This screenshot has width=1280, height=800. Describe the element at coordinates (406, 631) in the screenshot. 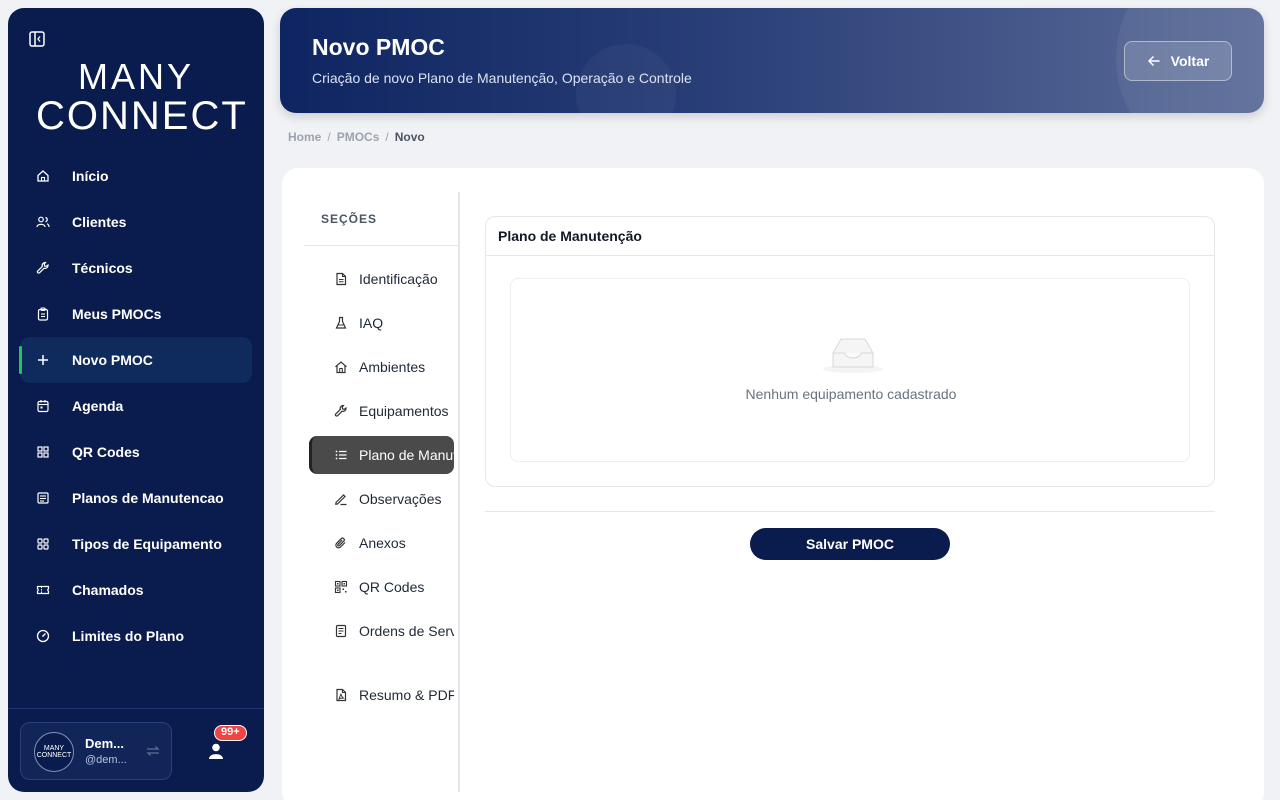

I see `section-label: Ordens de Serviço` at that location.